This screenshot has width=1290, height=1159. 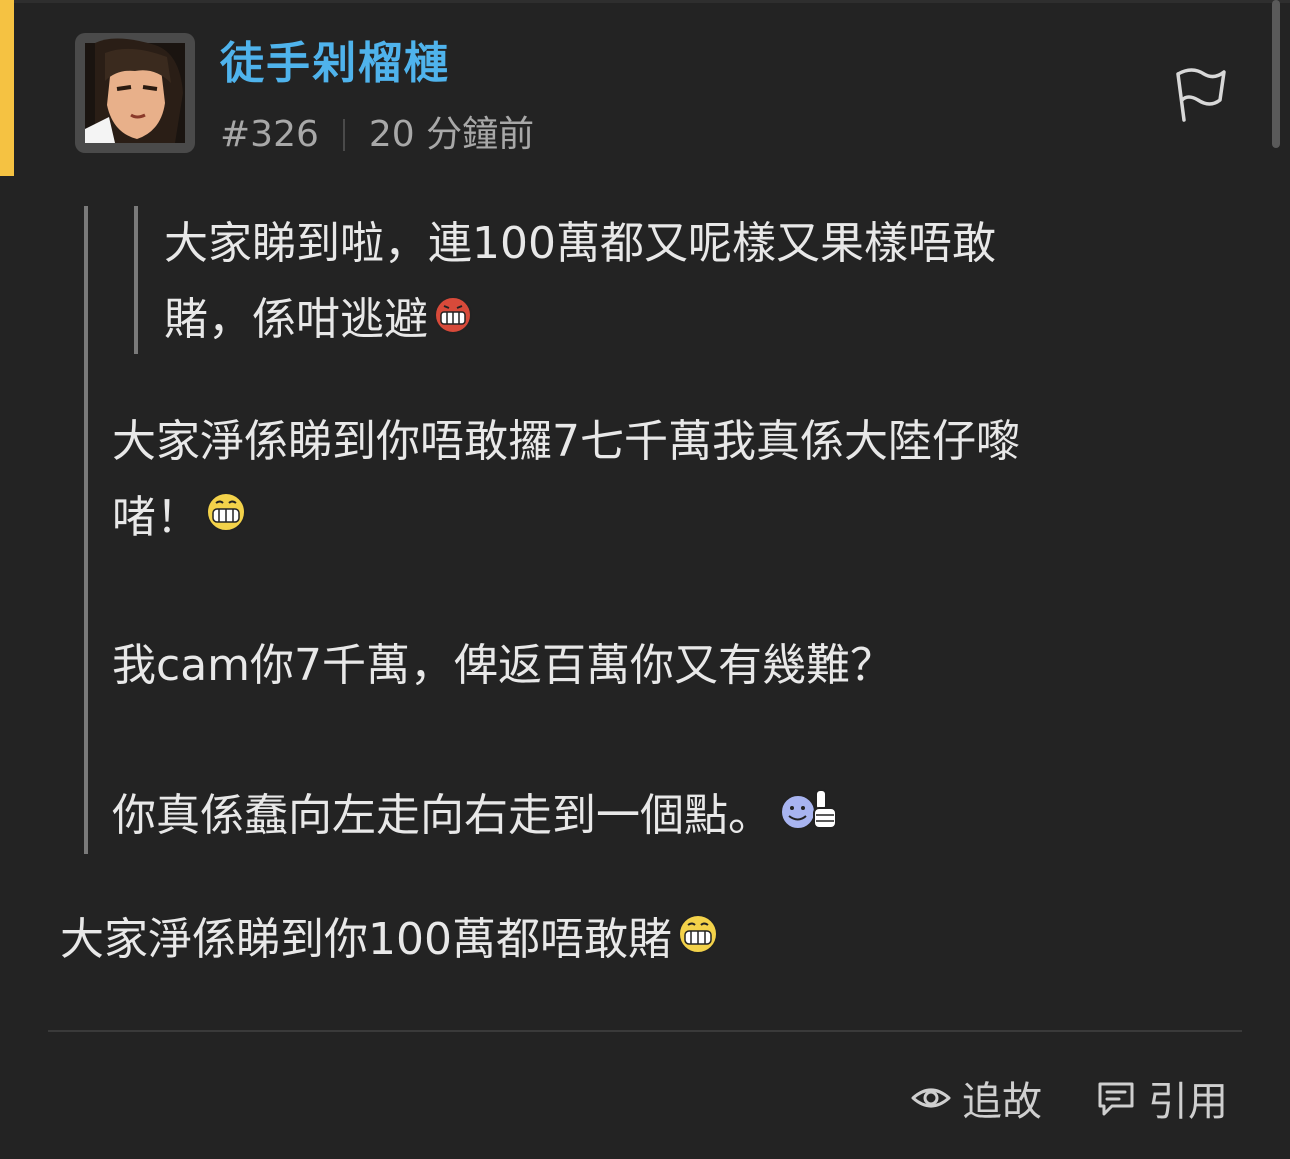 What do you see at coordinates (7, 88) in the screenshot?
I see `accent-bar` at bounding box center [7, 88].